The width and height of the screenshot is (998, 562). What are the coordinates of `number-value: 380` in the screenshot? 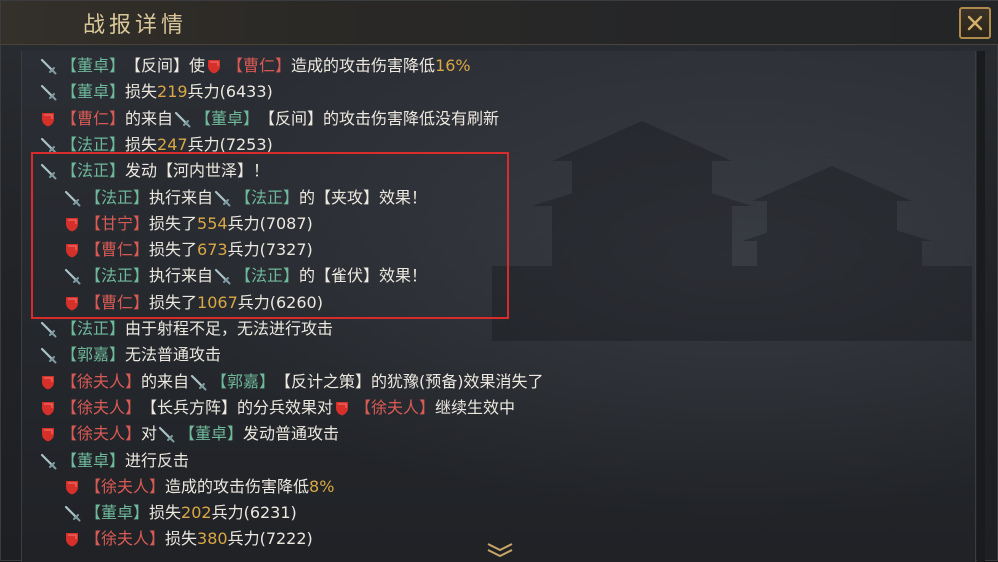 It's located at (212, 539).